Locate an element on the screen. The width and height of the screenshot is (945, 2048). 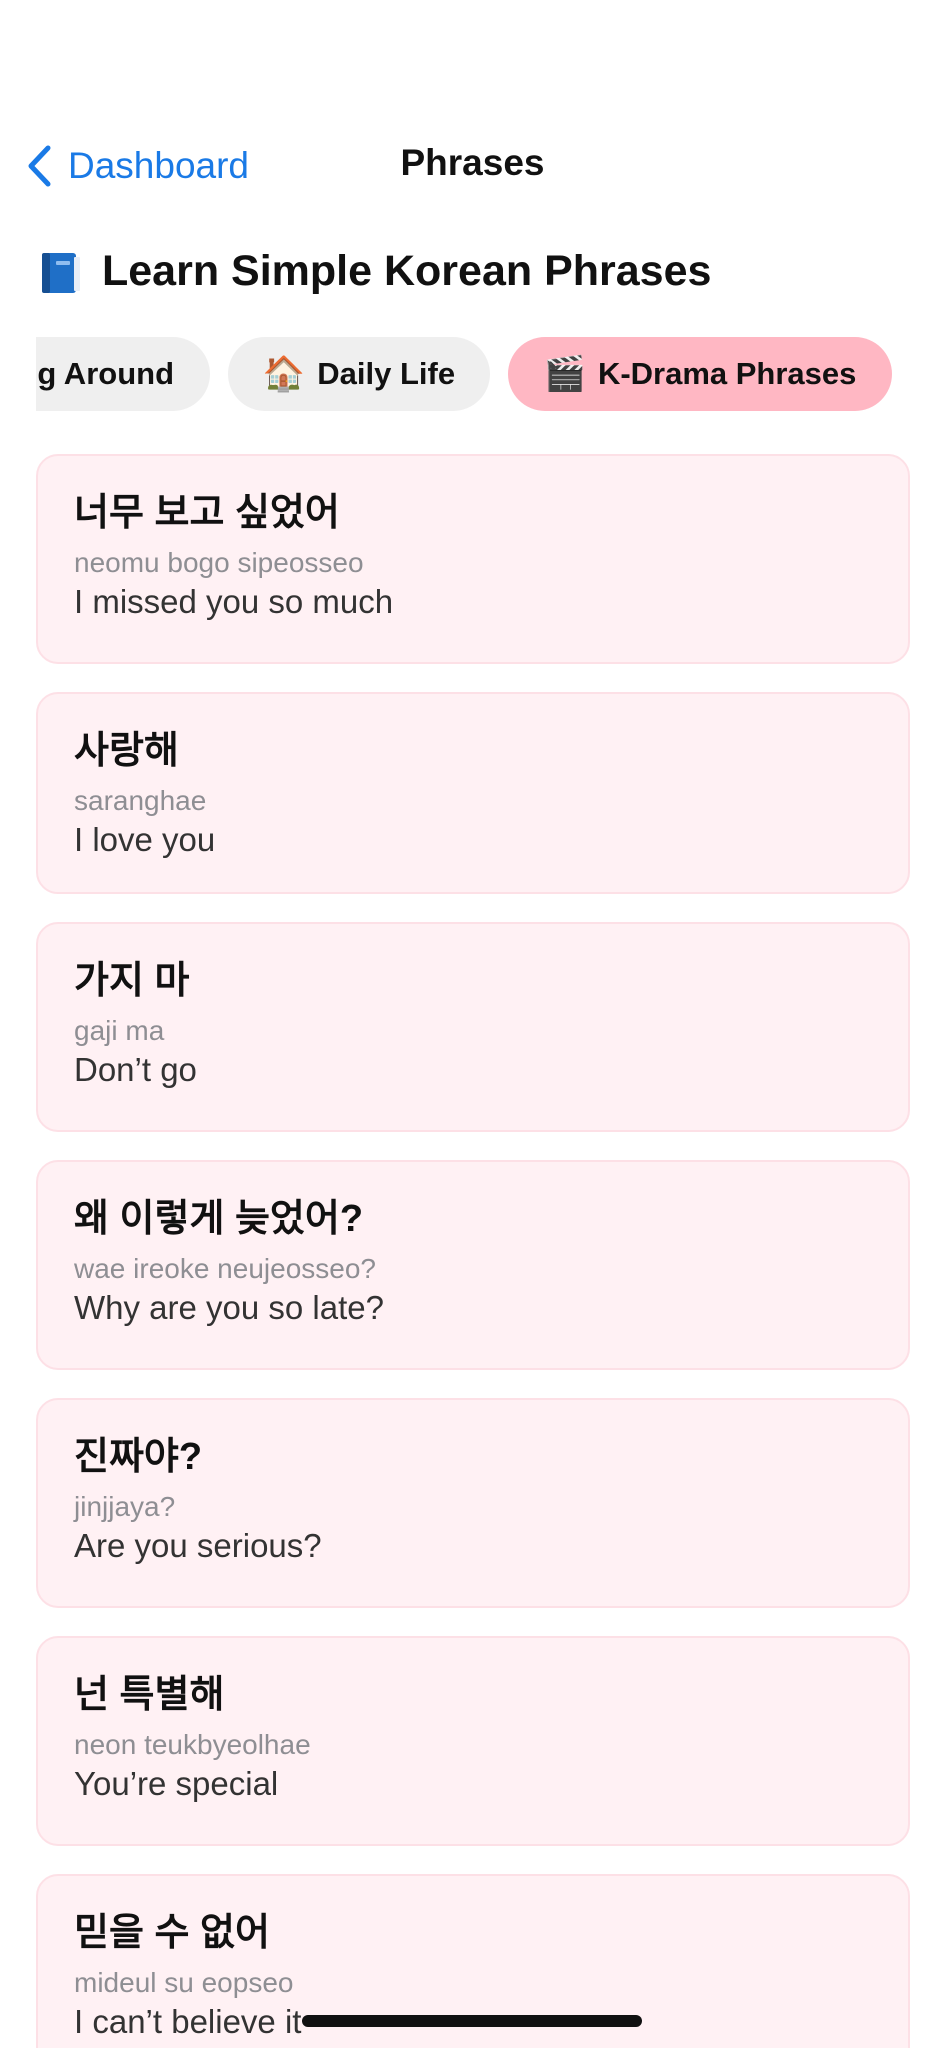
phrase-korean: 가지 마 is located at coordinates (132, 981).